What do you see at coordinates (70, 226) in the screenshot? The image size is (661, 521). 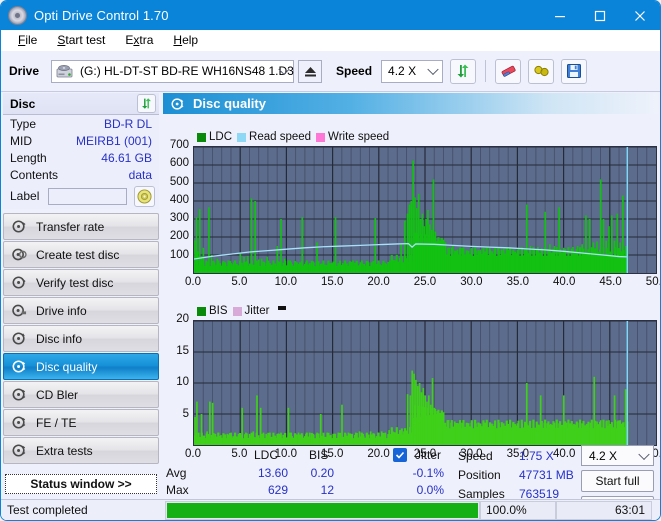 I see `sidebar-item-label: Transfer rate` at bounding box center [70, 226].